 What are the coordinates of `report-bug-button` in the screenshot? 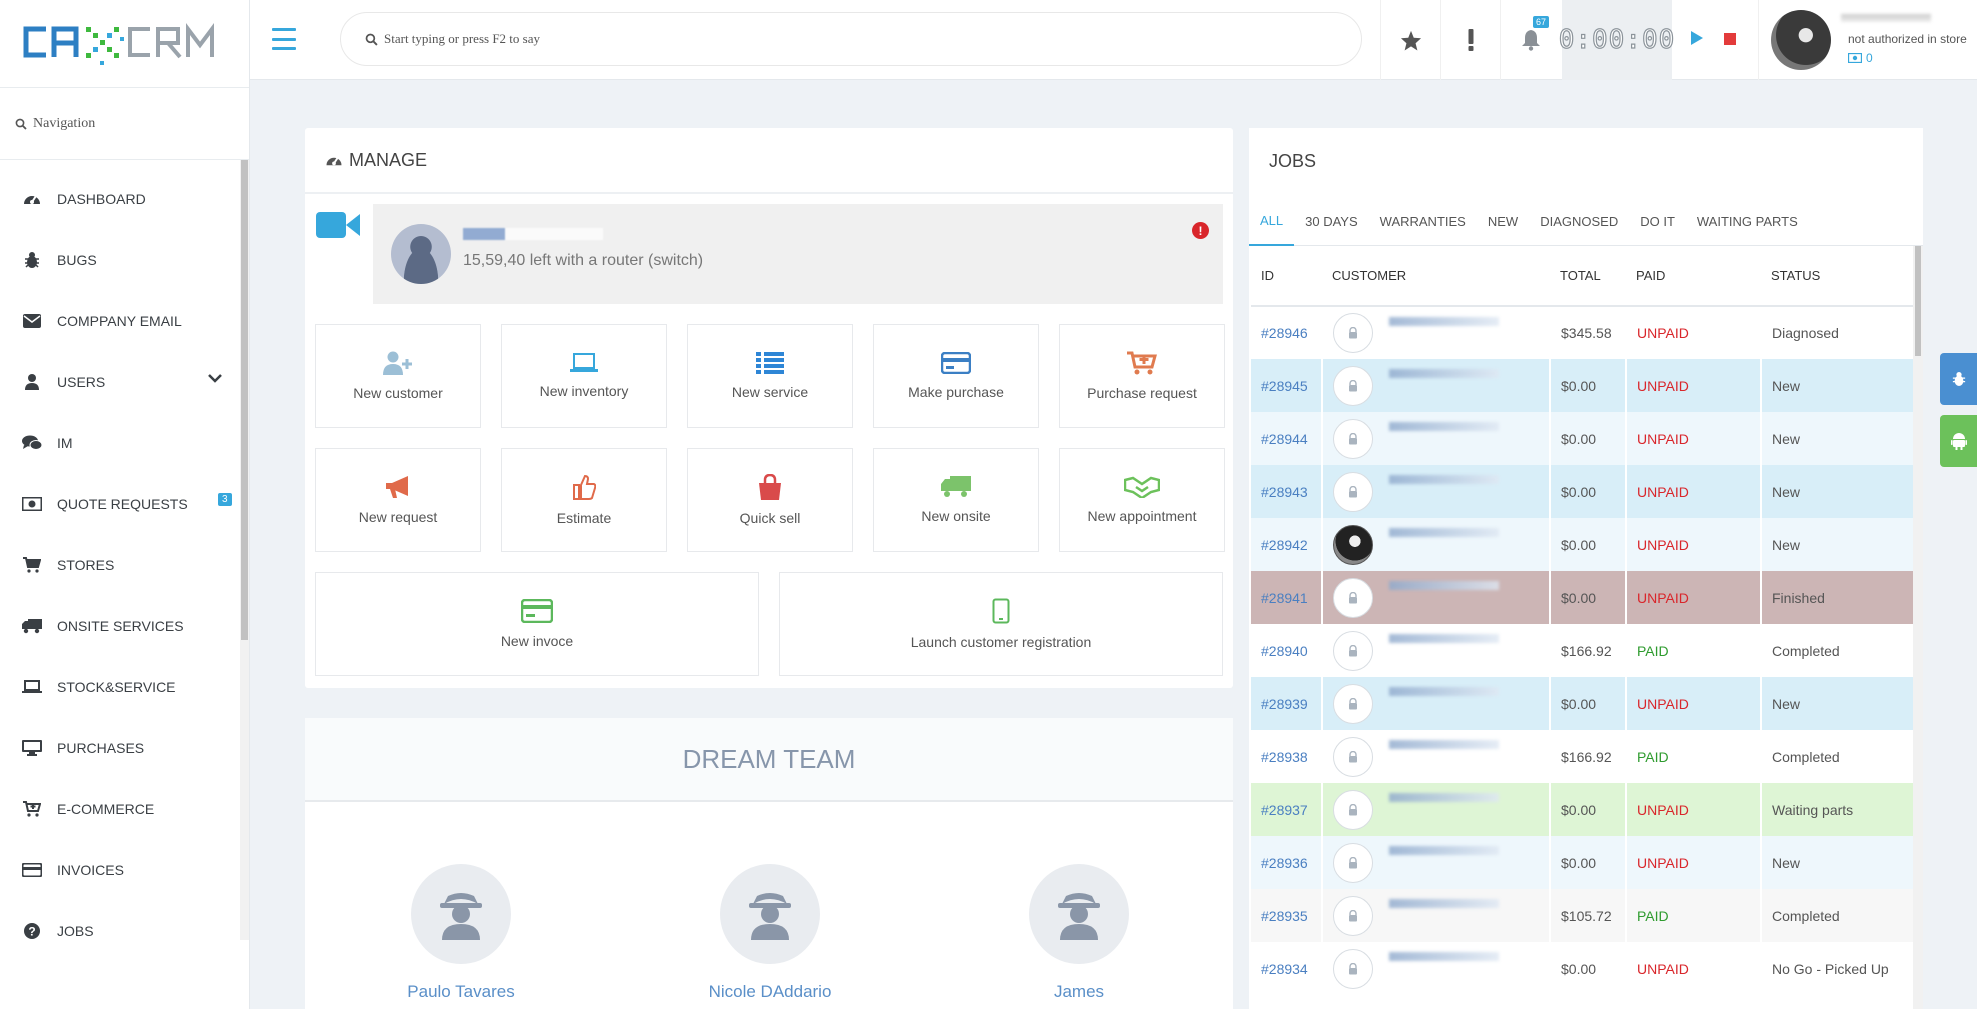 It's located at (1958, 379).